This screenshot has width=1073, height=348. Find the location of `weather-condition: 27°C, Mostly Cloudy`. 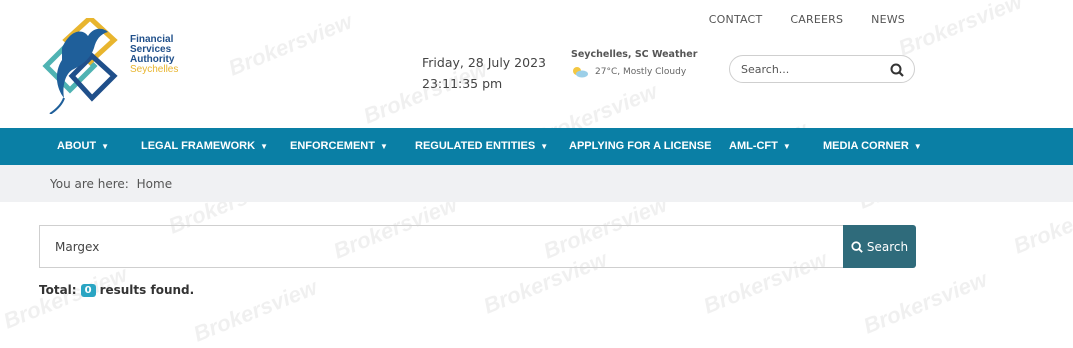

weather-condition: 27°C, Mostly Cloudy is located at coordinates (641, 72).